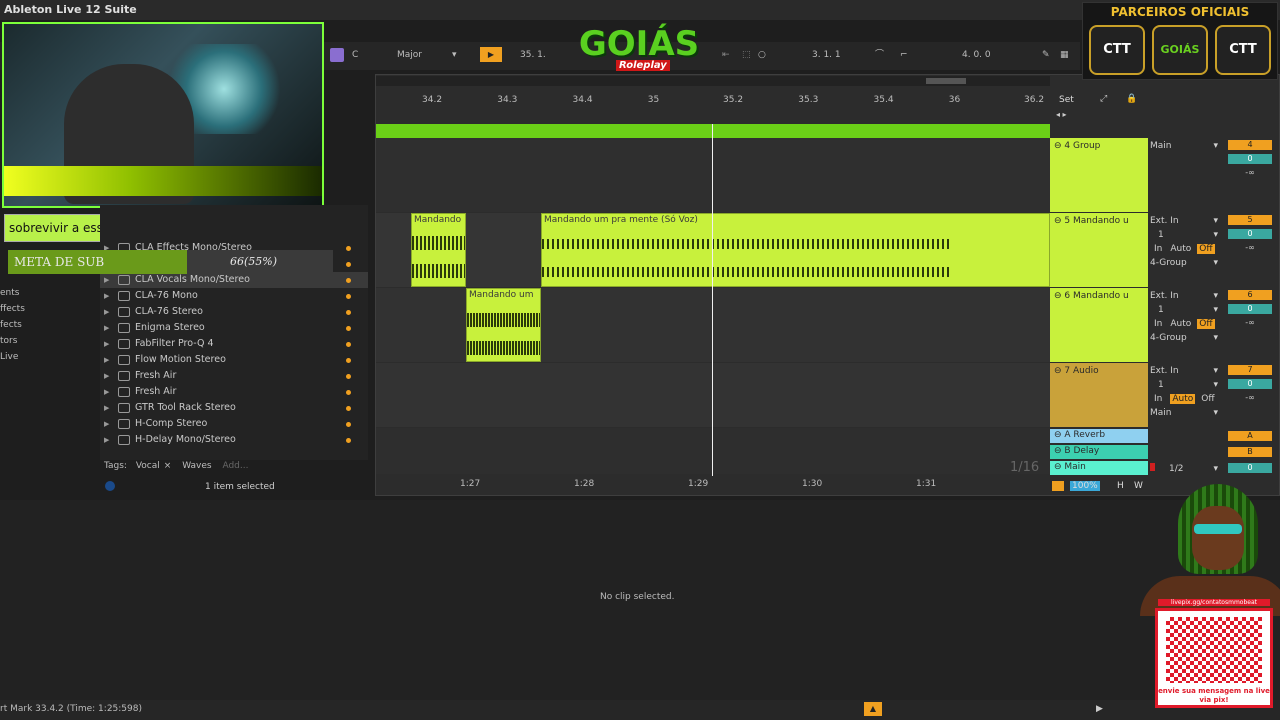 Image resolution: width=1280 pixels, height=720 pixels. I want to click on scale-toggle, so click(337, 55).